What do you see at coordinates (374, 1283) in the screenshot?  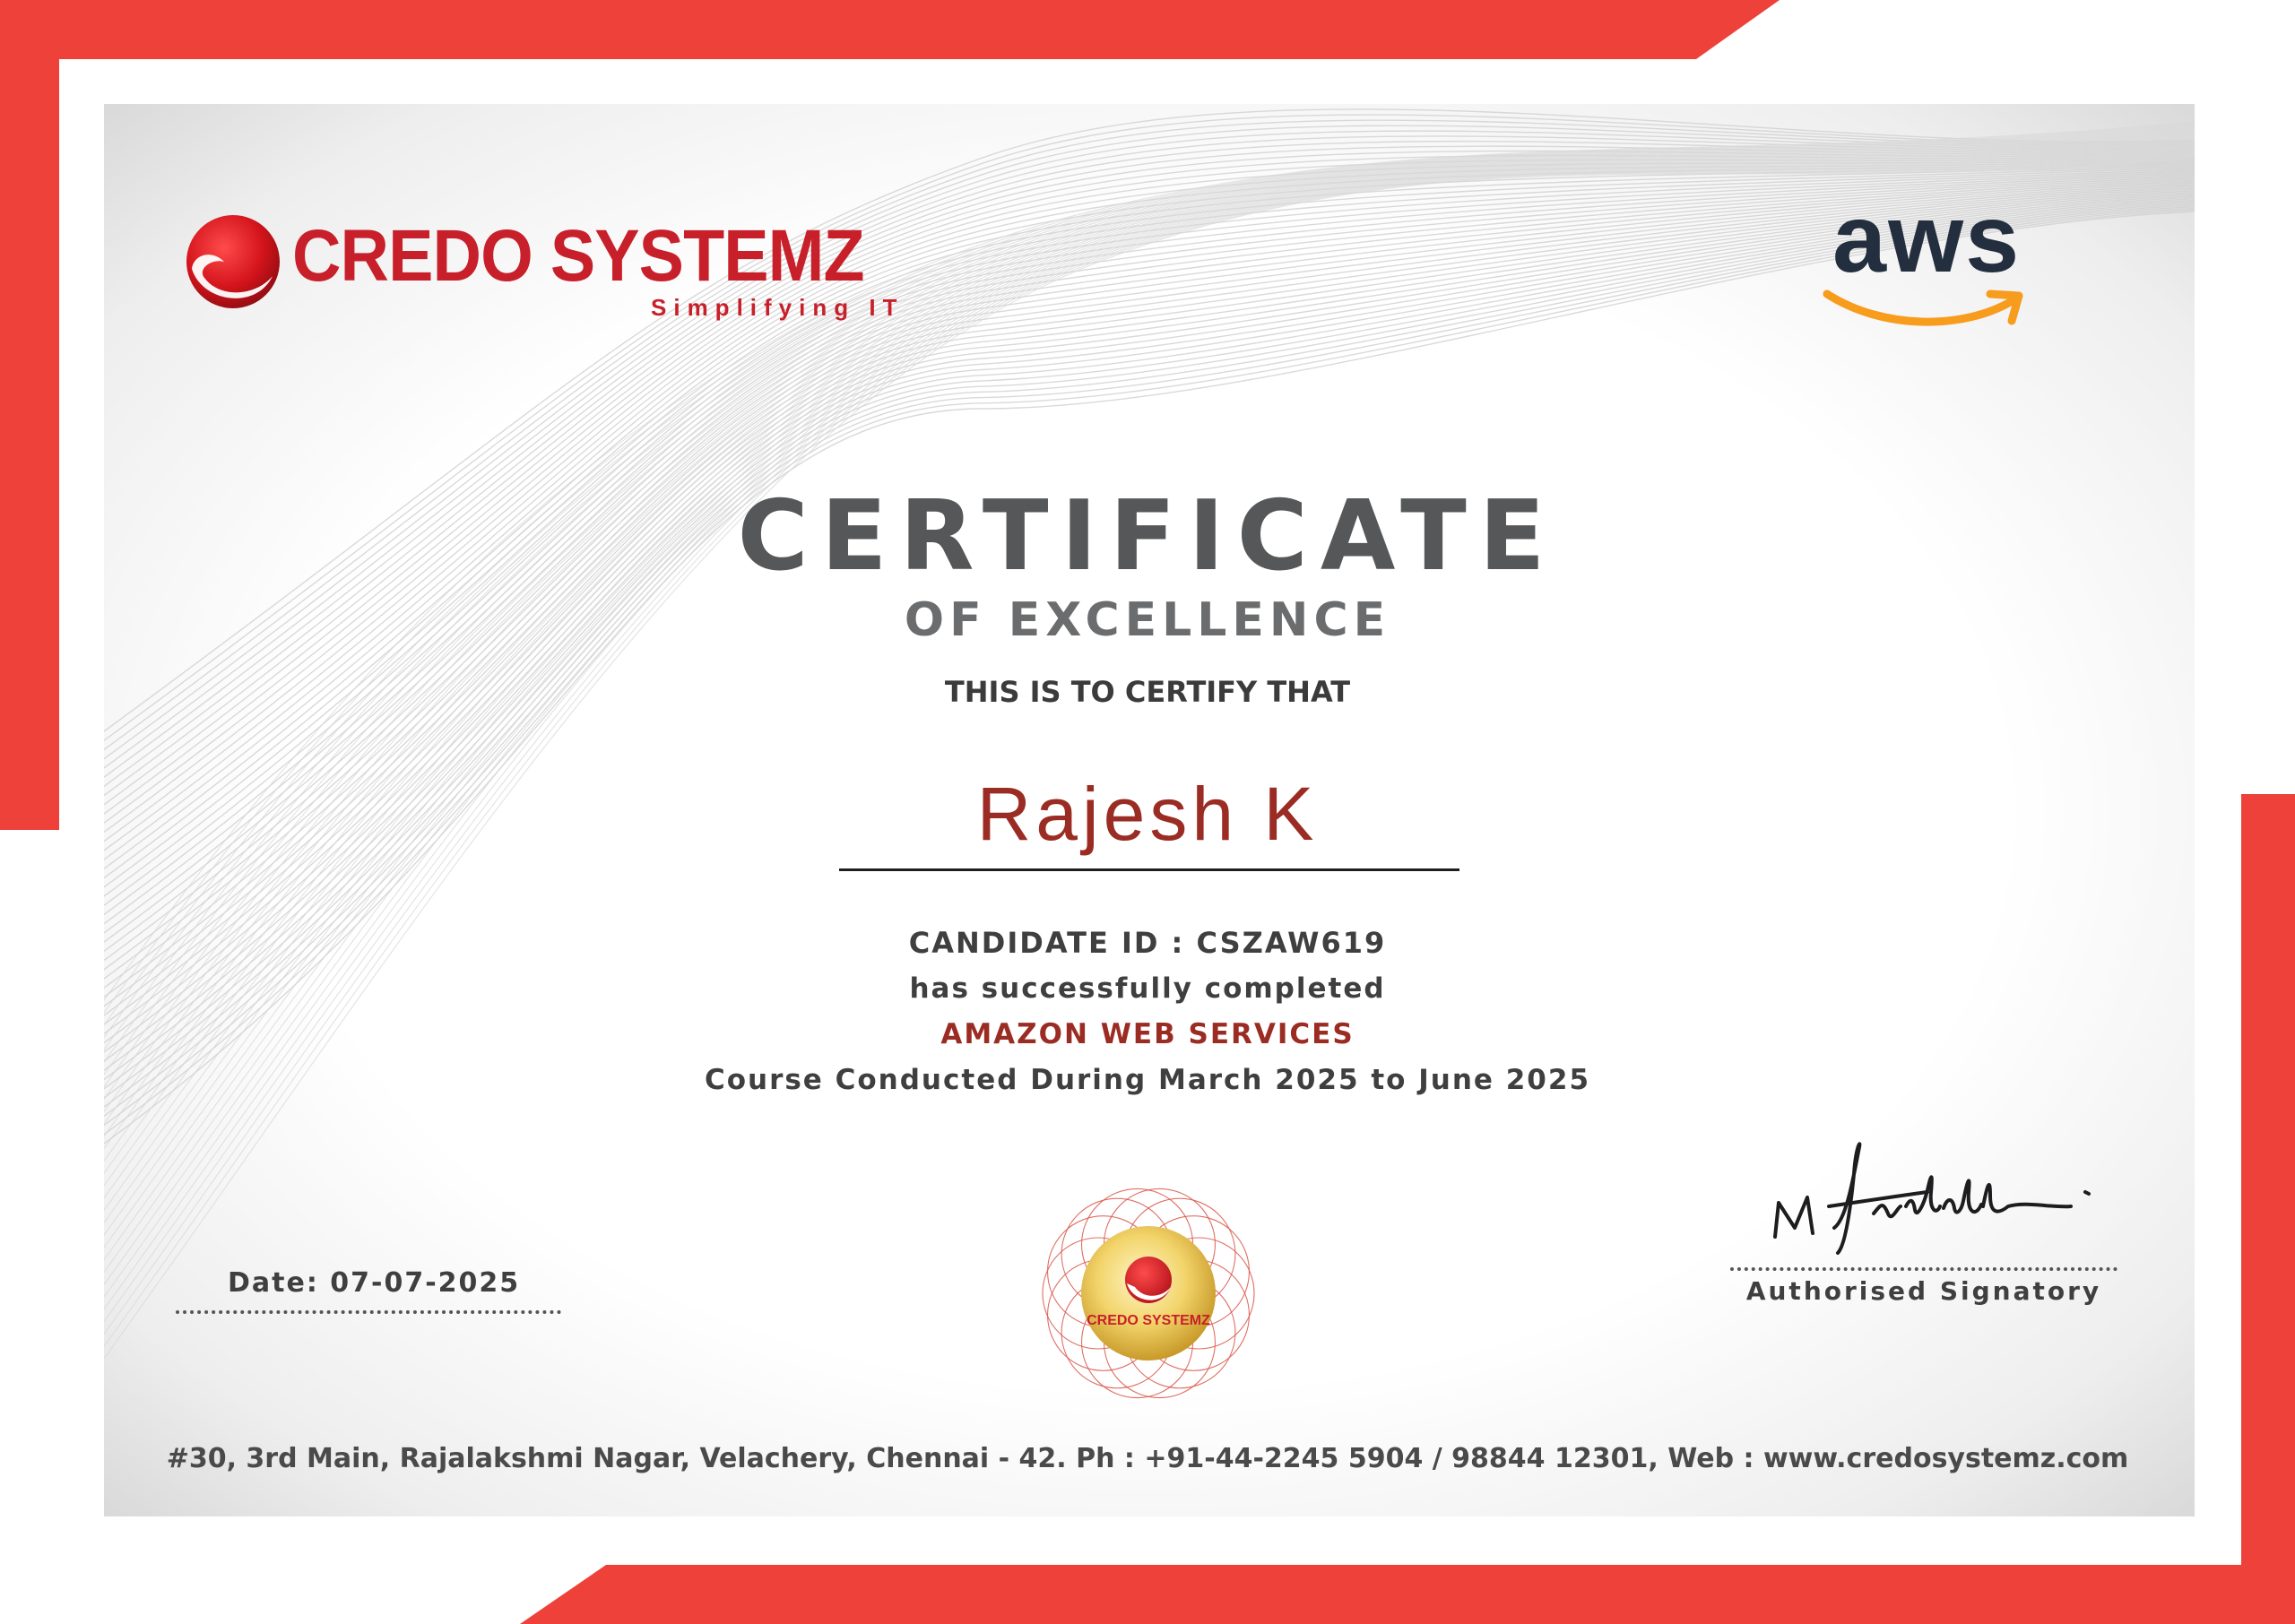 I see `issue-date: Date: 07-07-2025` at bounding box center [374, 1283].